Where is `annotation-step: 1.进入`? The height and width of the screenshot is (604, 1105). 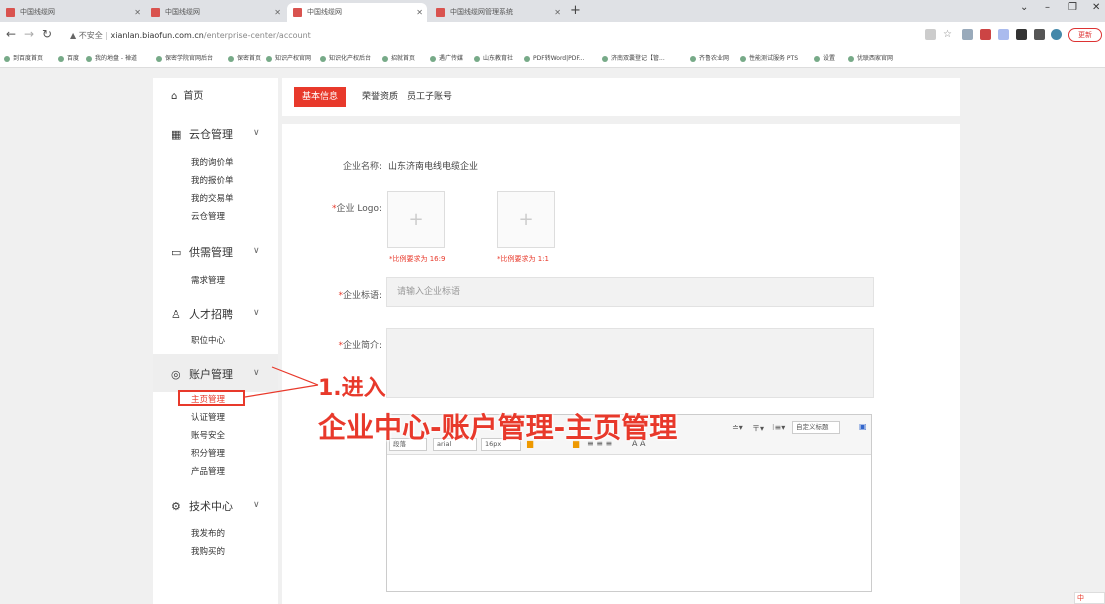
annotation-step: 1.进入 is located at coordinates (351, 388).